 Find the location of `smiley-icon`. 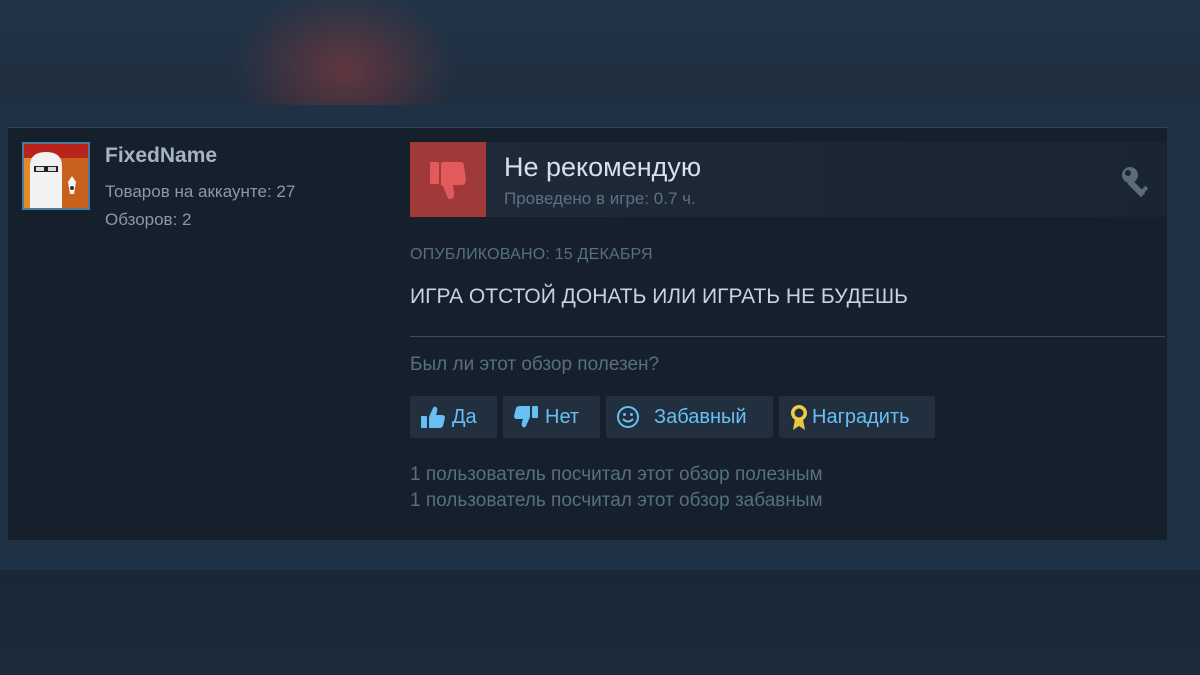

smiley-icon is located at coordinates (628, 417).